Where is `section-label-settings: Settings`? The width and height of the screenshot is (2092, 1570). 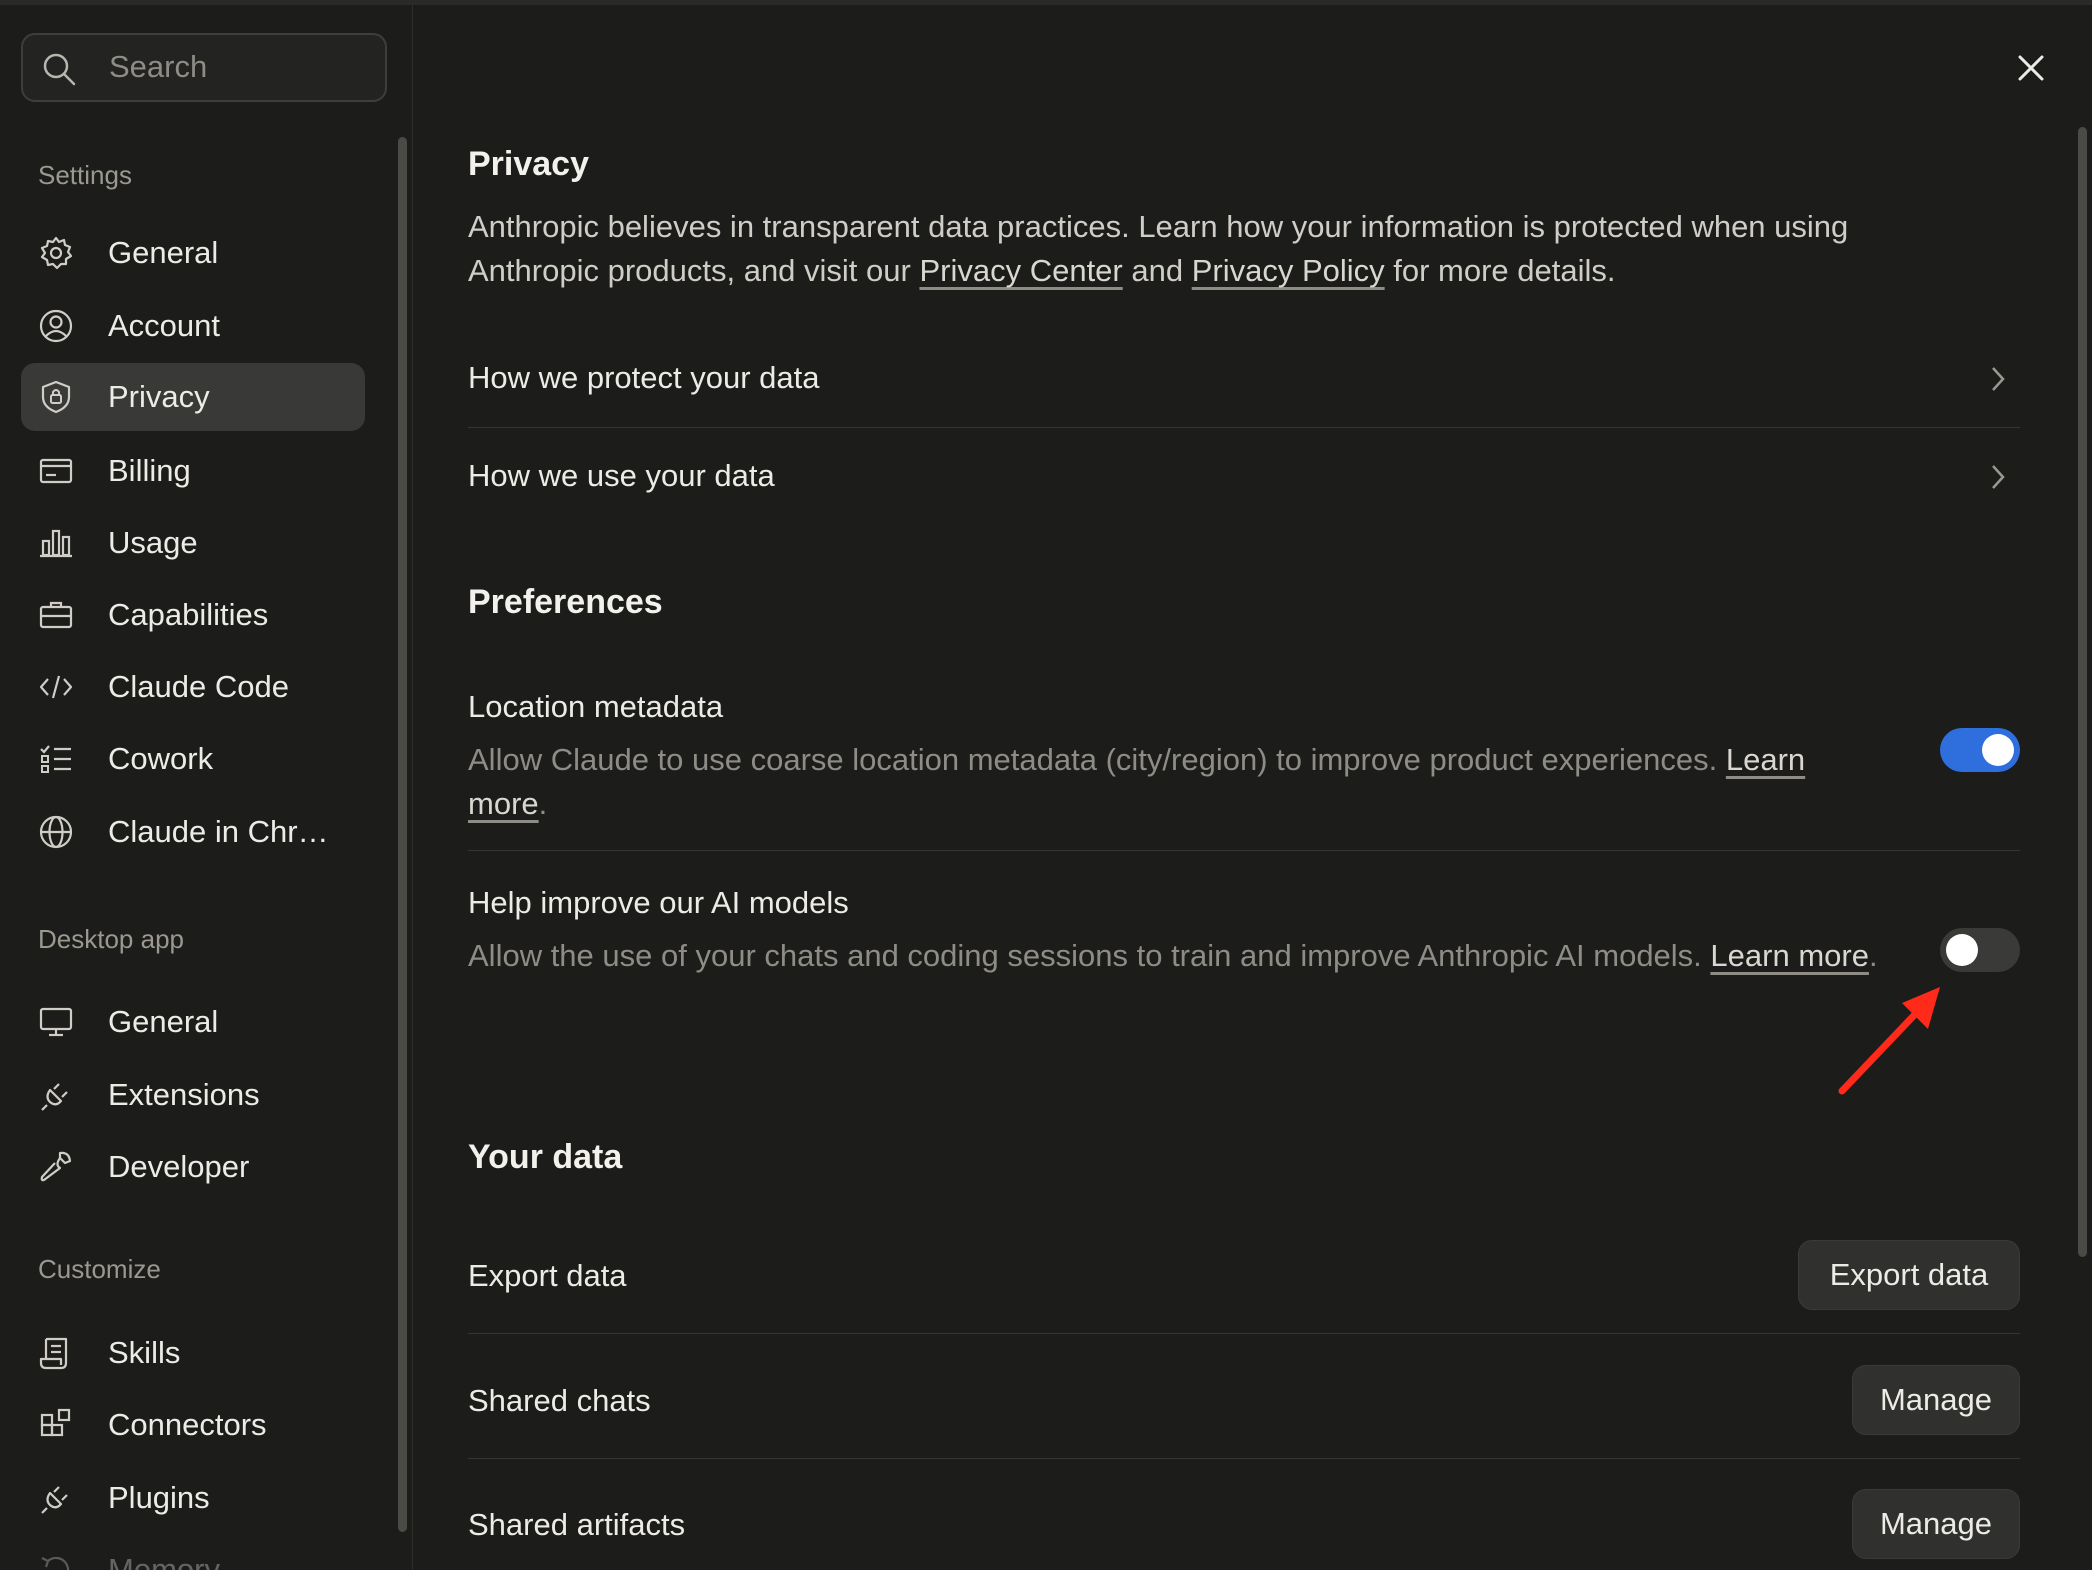
section-label-settings: Settings is located at coordinates (85, 175).